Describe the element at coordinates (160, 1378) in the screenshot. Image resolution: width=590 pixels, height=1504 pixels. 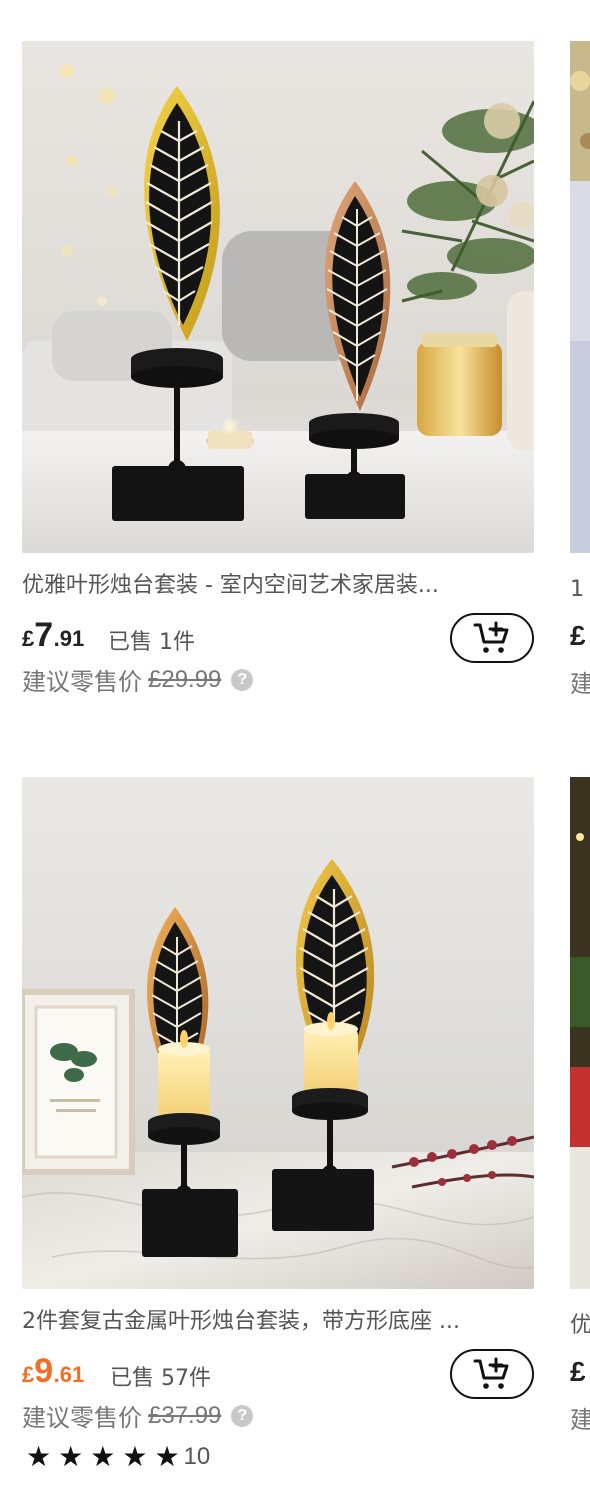
I see `sold-count: 已售 57件` at that location.